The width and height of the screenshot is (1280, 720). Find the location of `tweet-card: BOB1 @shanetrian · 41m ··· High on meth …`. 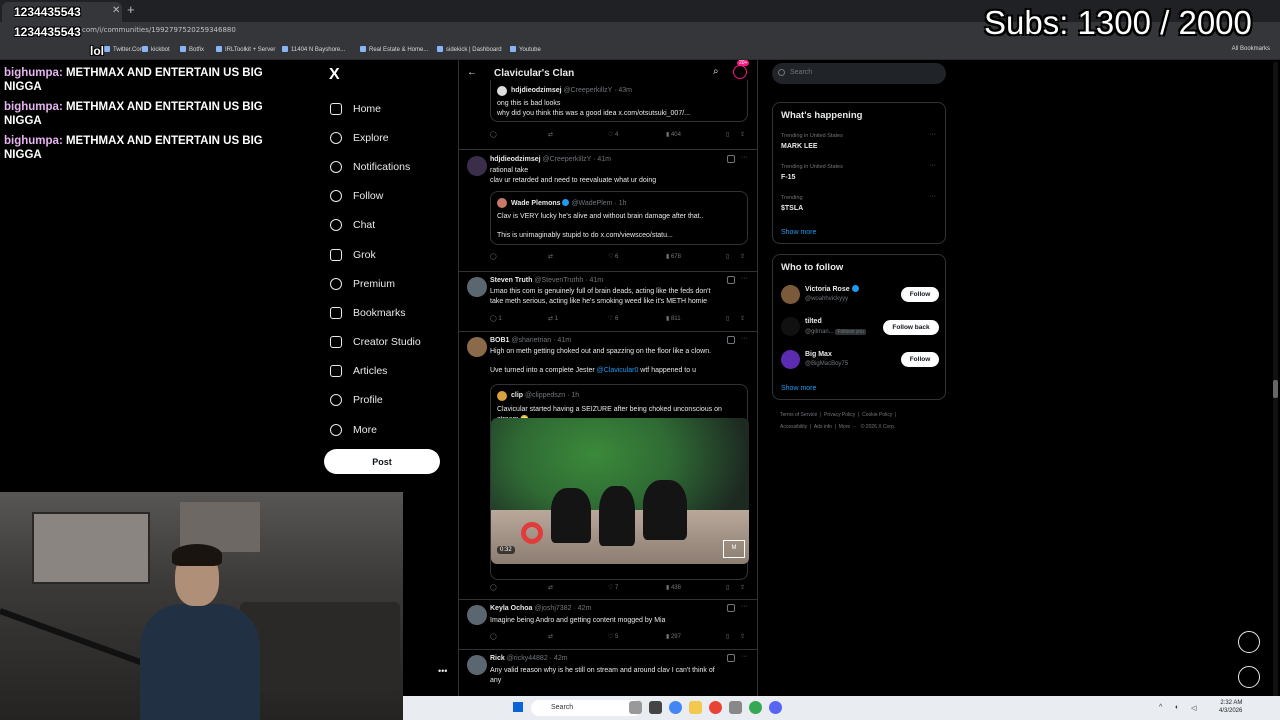

tweet-card: BOB1 @shanetrian · 41m ··· High on meth … is located at coordinates (608, 466).